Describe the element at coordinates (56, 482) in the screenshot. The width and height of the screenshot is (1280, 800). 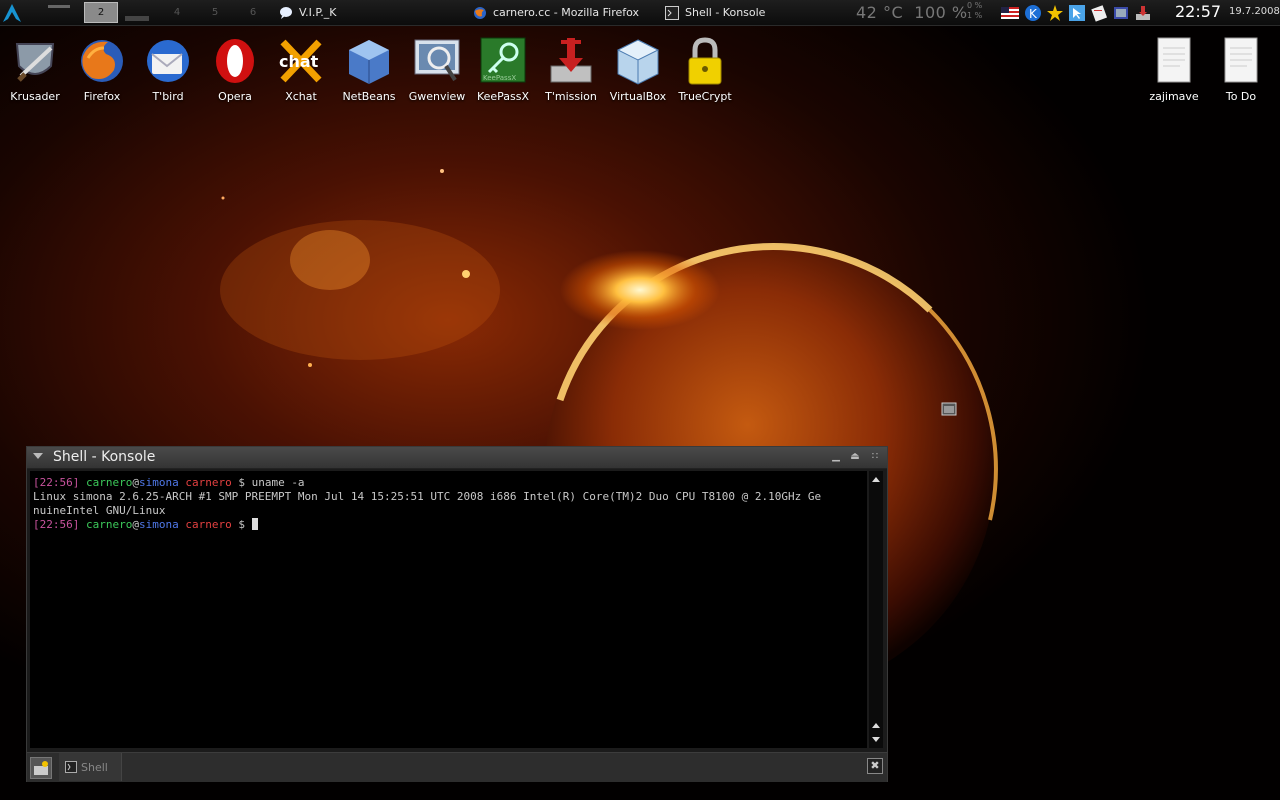
I see `prompt-time: [22:56]` at that location.